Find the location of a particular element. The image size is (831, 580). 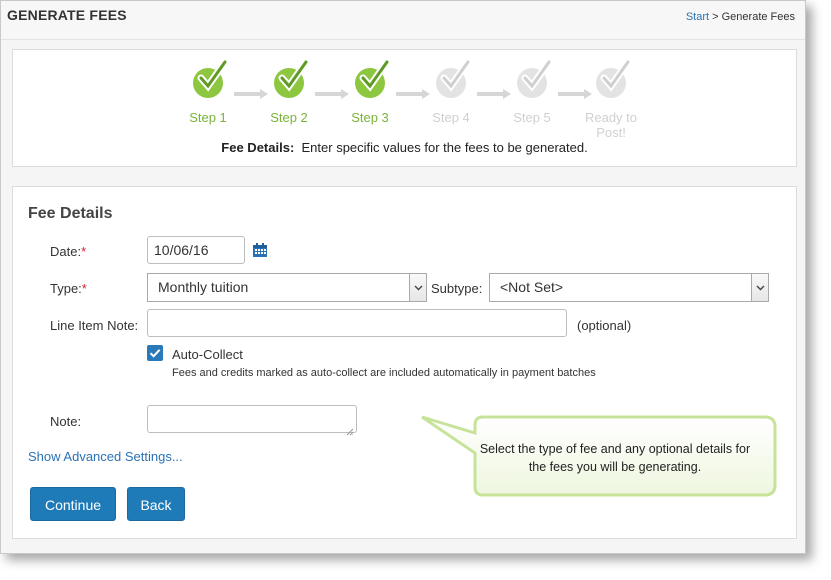

checkmark-icon is located at coordinates (155, 353).